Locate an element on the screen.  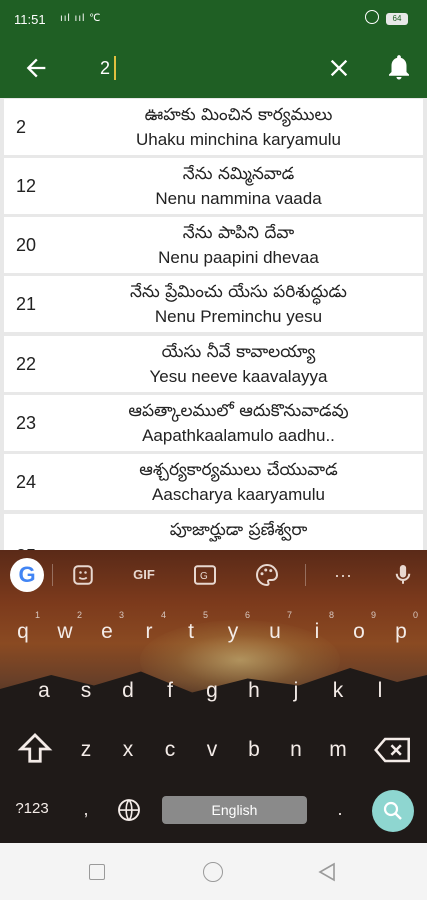
key-o: o9 is located at coordinates (359, 632).